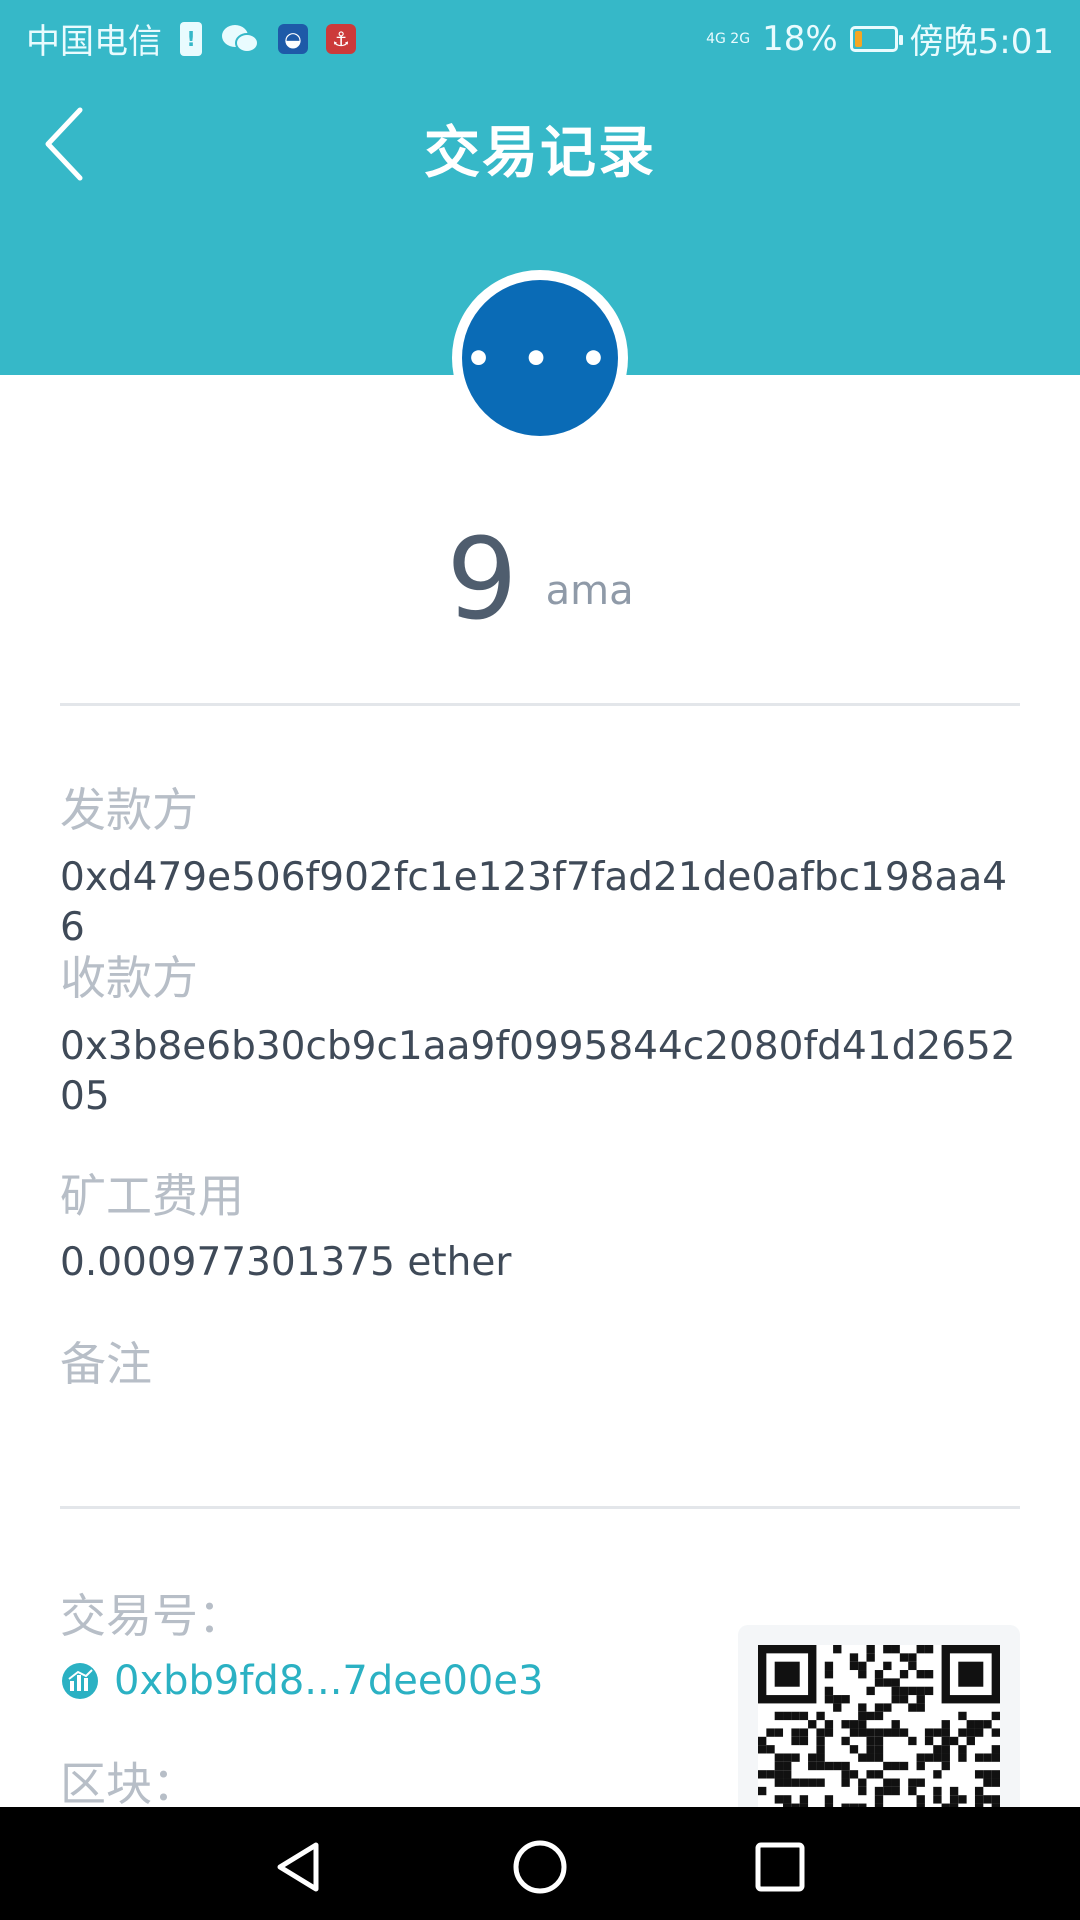 The width and height of the screenshot is (1080, 1920). What do you see at coordinates (328, 1681) in the screenshot?
I see `tx-hash: 0xbb9fd8...7dee00e3` at bounding box center [328, 1681].